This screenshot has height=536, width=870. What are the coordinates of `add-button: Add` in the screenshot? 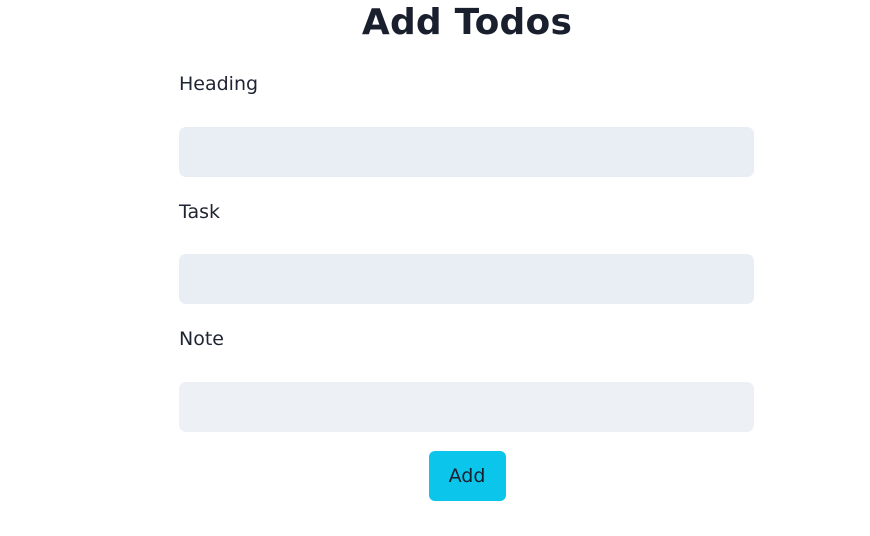 It's located at (467, 476).